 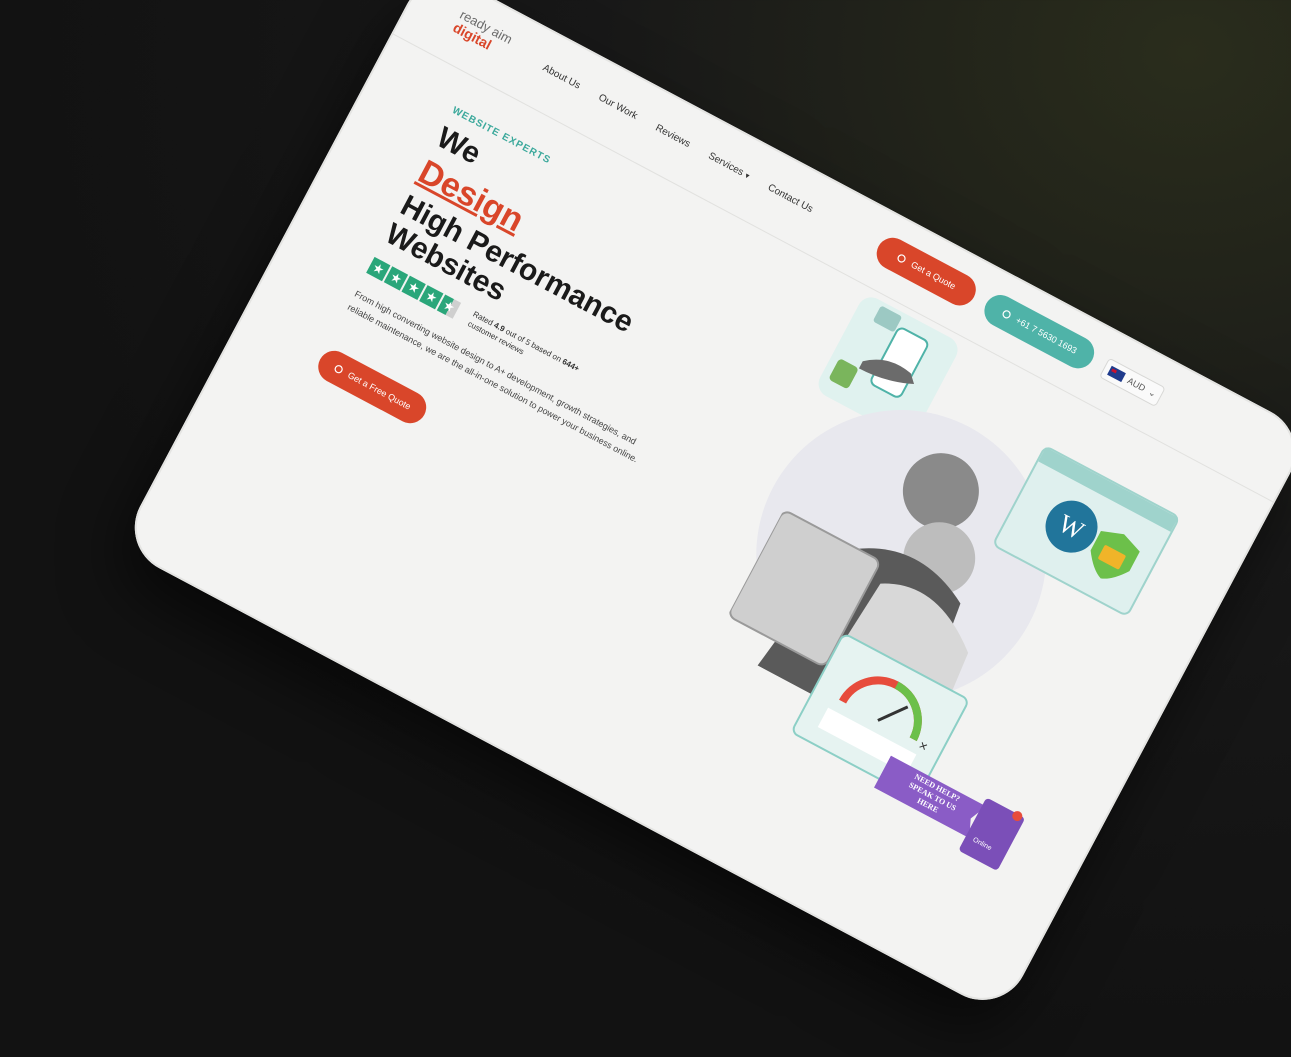 What do you see at coordinates (673, 136) in the screenshot?
I see `nav-reviews: Reviews` at bounding box center [673, 136].